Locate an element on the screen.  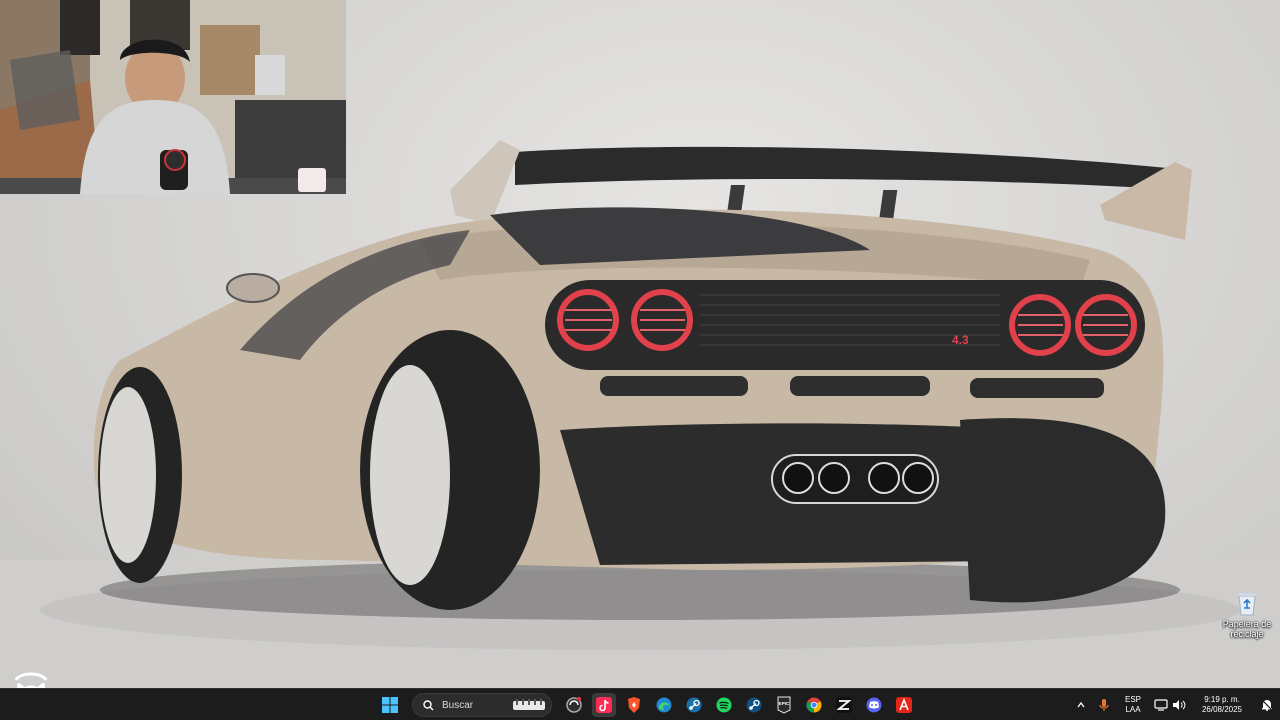
windows-icon is located at coordinates (390, 705).